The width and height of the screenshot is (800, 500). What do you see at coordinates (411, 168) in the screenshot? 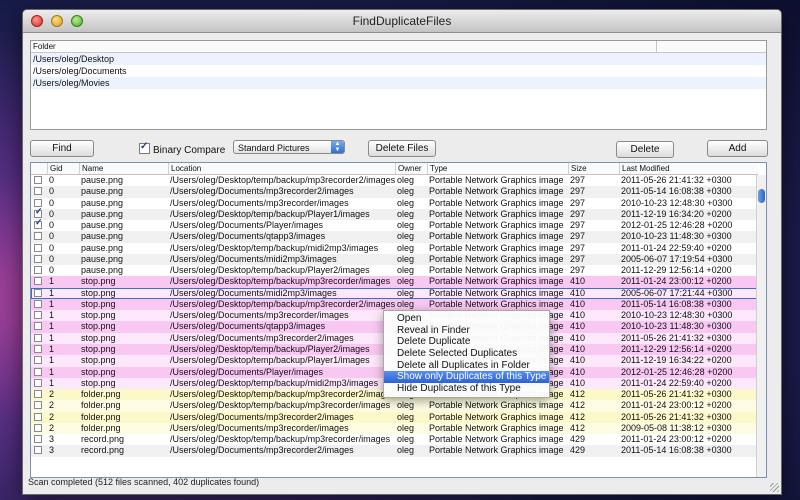
I see `column-header-owner: Owner` at bounding box center [411, 168].